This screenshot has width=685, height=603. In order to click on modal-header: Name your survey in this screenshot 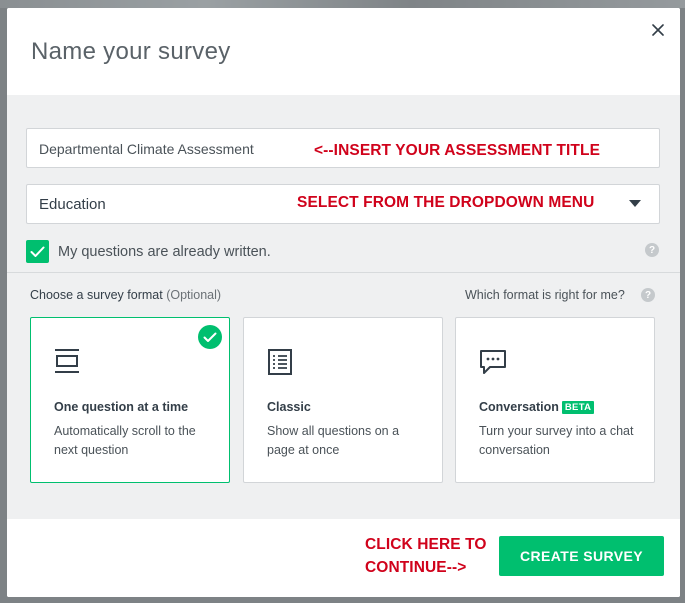, I will do `click(343, 51)`.